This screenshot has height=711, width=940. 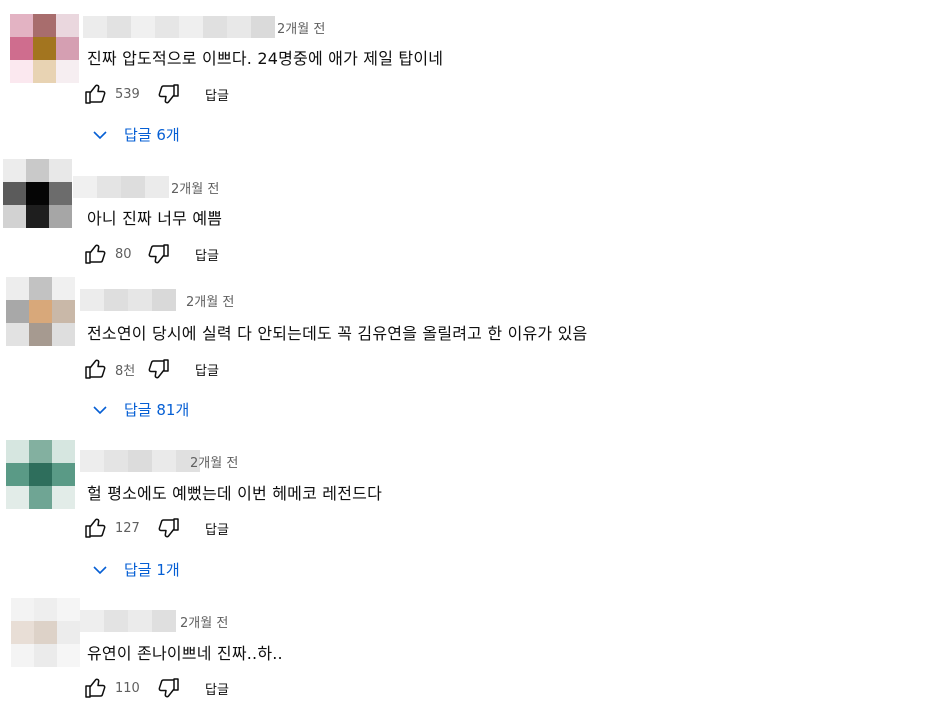 I want to click on like-count: 127, so click(x=127, y=528).